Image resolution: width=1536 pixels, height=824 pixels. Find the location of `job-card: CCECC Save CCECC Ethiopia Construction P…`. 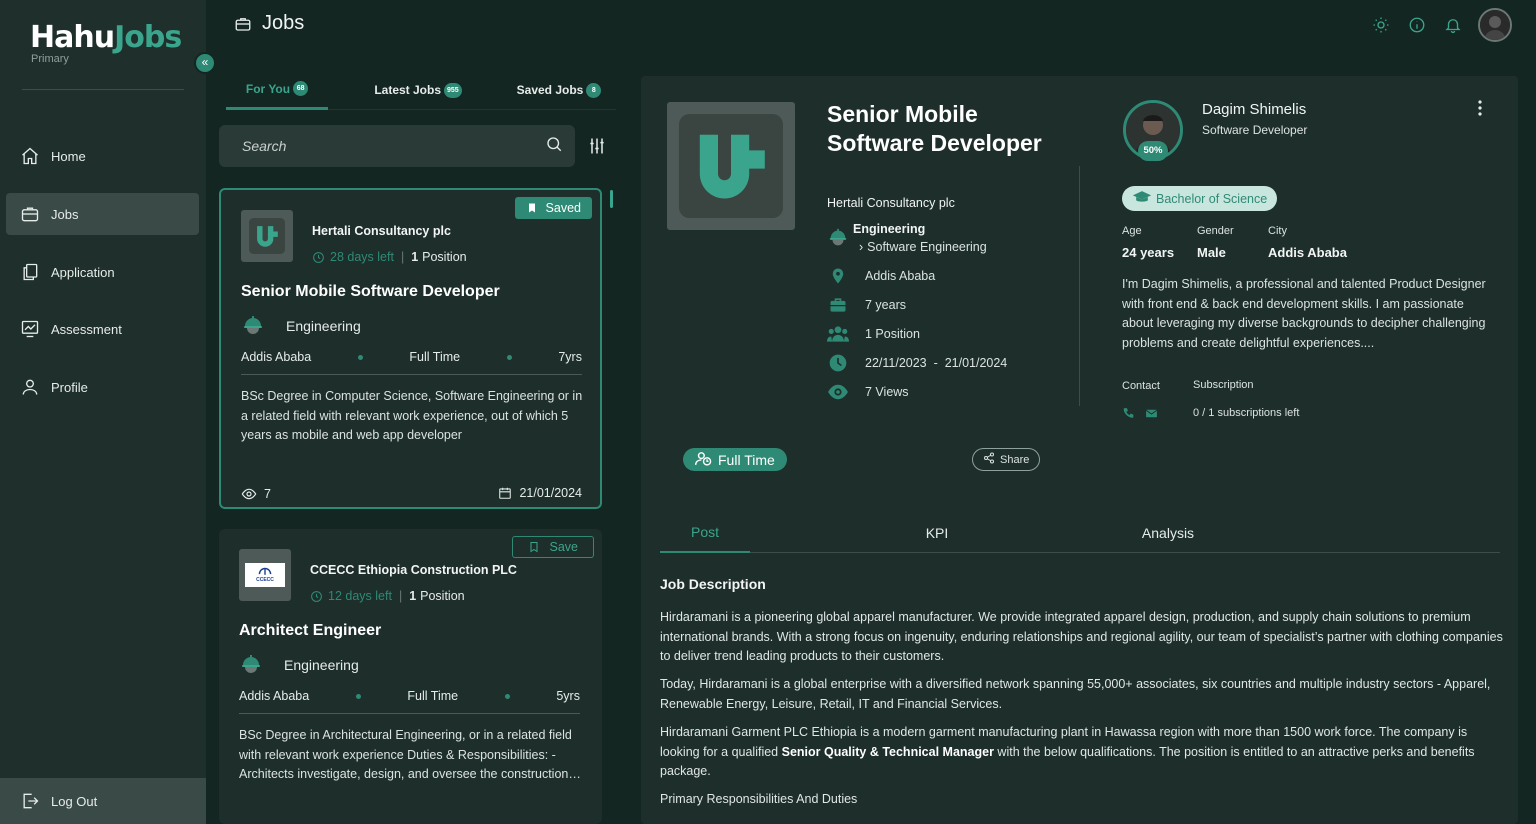

job-card: CCECC Save CCECC Ethiopia Construction P… is located at coordinates (410, 676).